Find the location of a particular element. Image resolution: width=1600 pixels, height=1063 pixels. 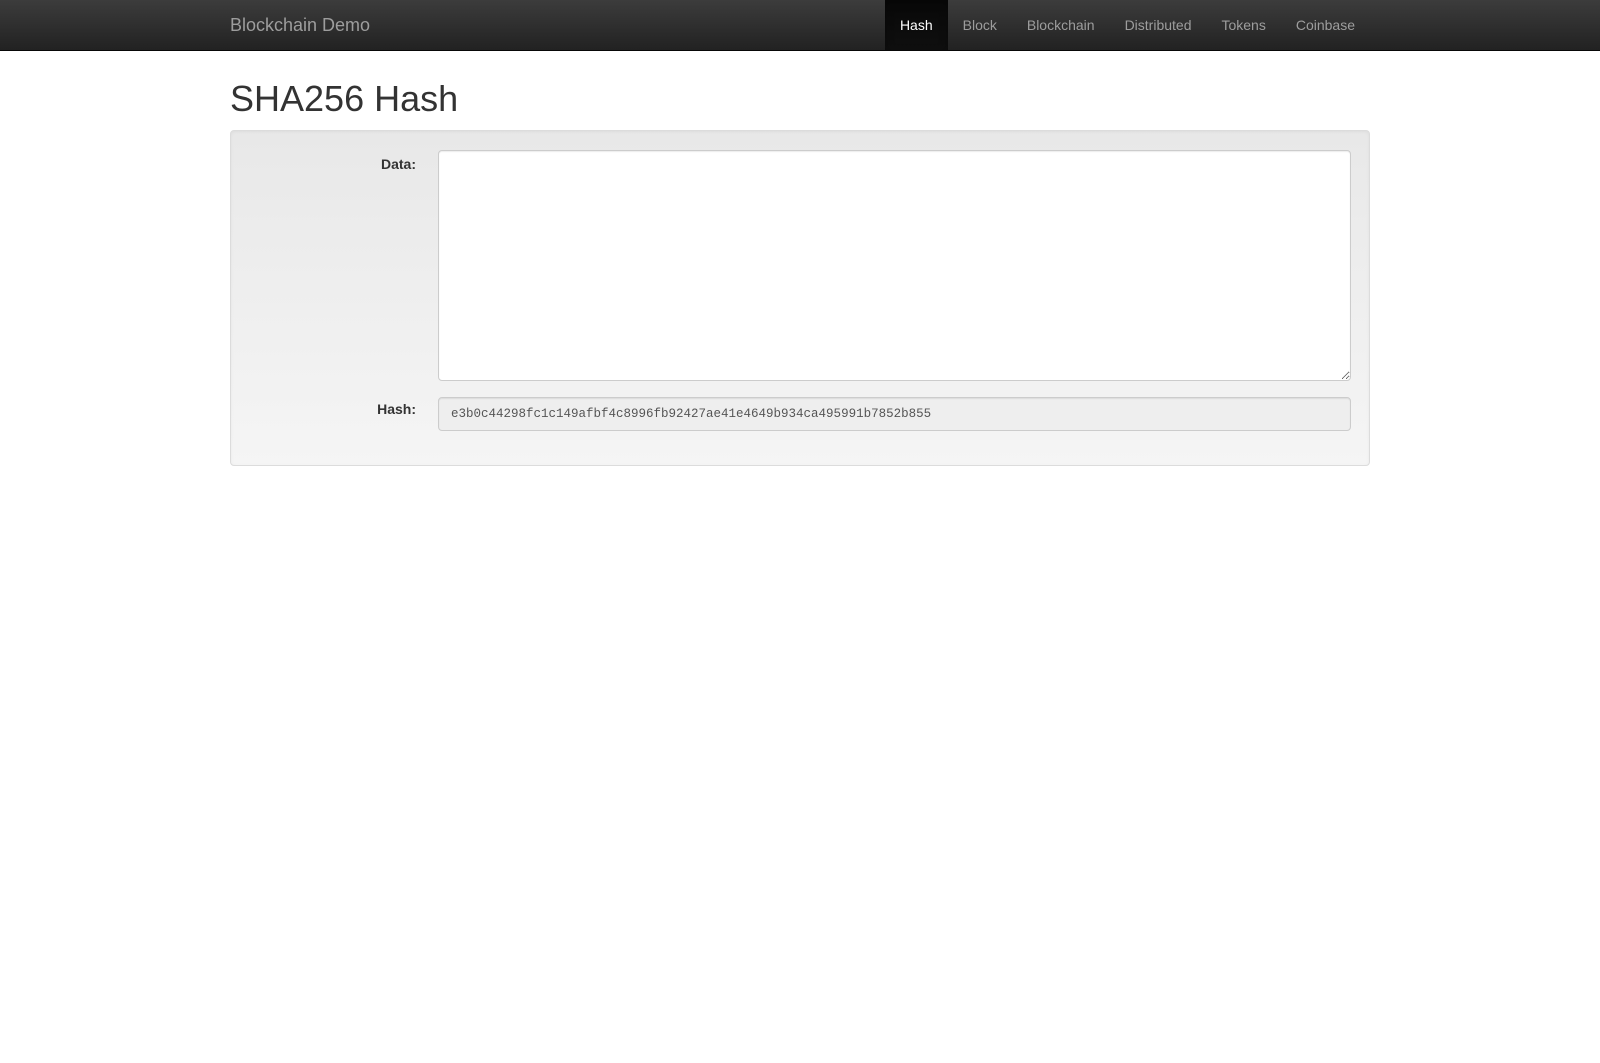

brand-link: Blockchain Demo is located at coordinates (300, 25).